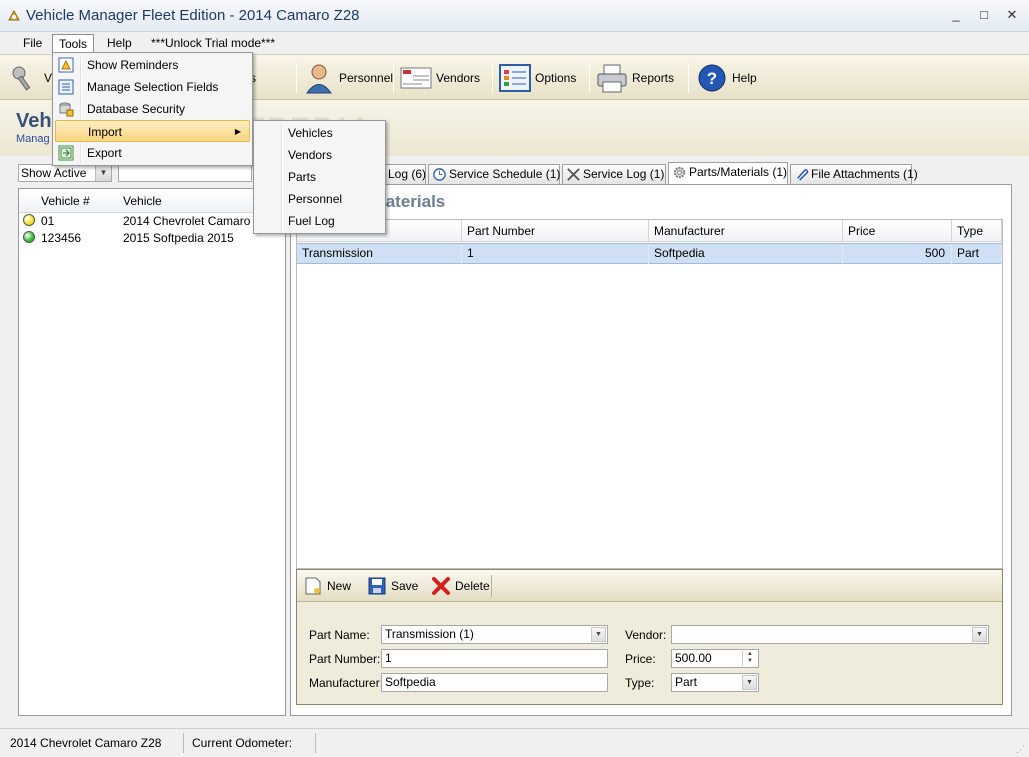 The width and height of the screenshot is (1029, 757). What do you see at coordinates (213, 43) in the screenshot?
I see `menu-unlock-trial: ***Unlock Trial mode***` at bounding box center [213, 43].